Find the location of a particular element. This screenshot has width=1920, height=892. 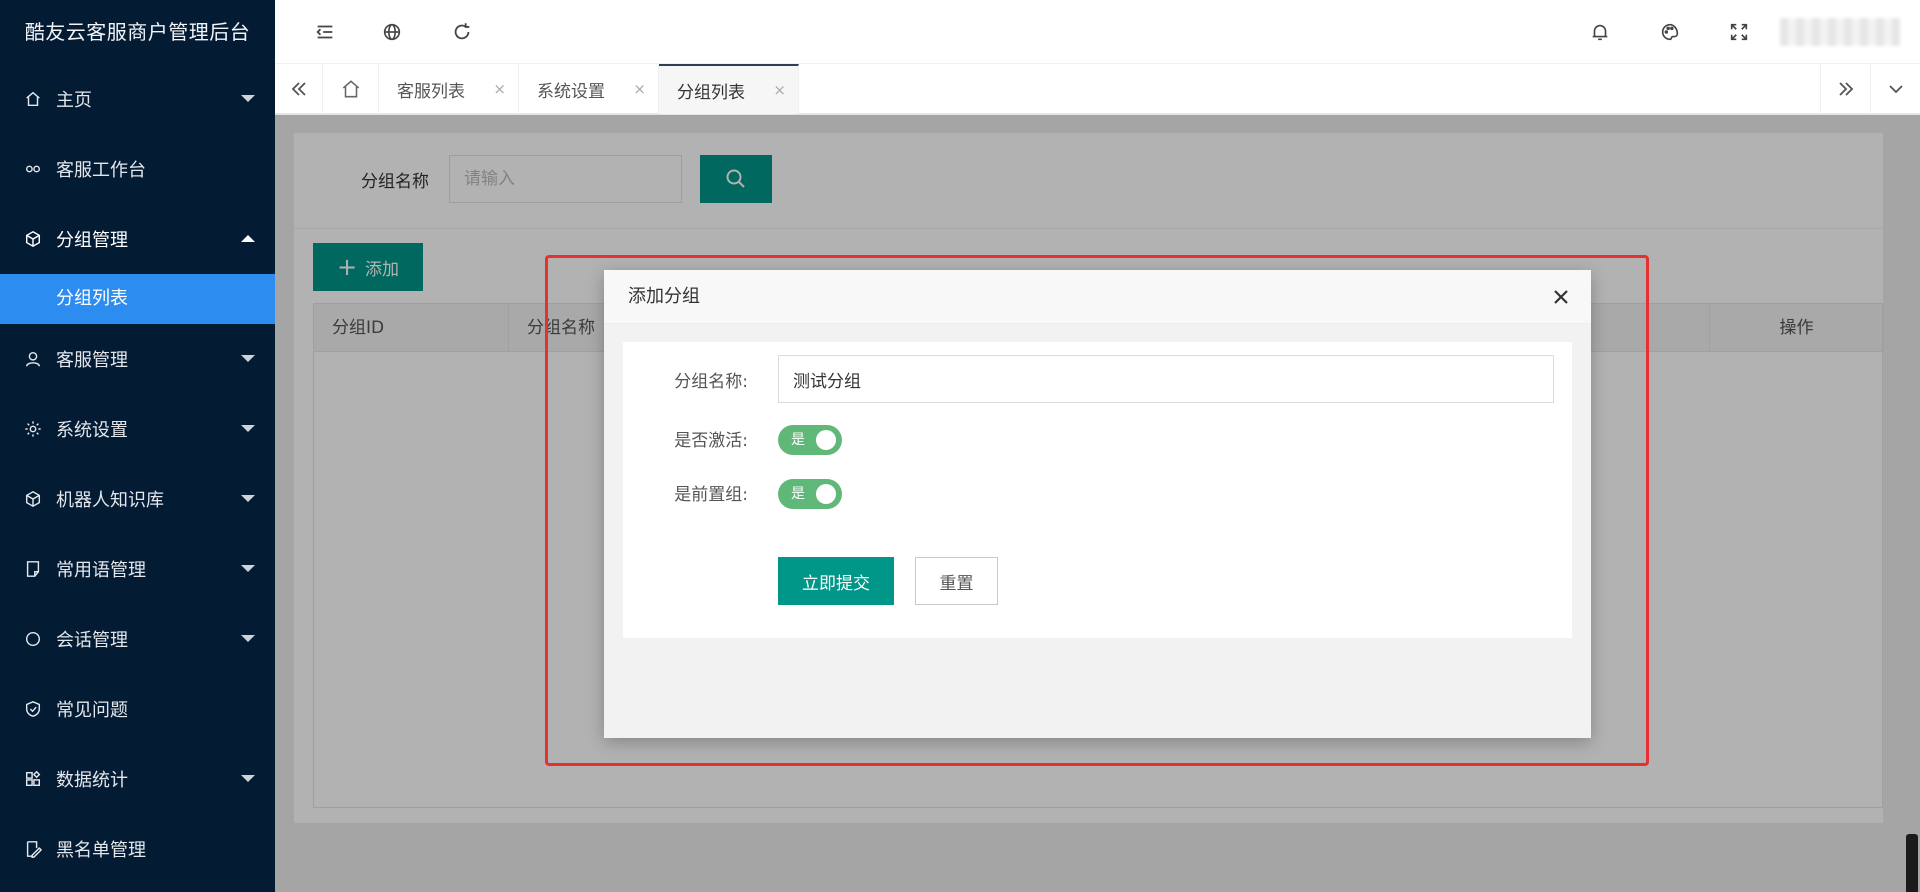

user-icon is located at coordinates (33, 359).